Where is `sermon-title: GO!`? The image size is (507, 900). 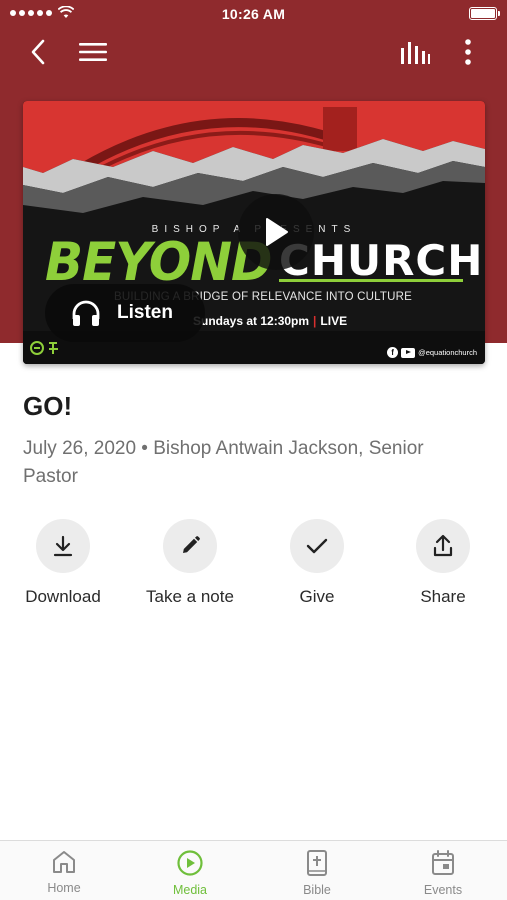
sermon-title: GO! is located at coordinates (48, 406).